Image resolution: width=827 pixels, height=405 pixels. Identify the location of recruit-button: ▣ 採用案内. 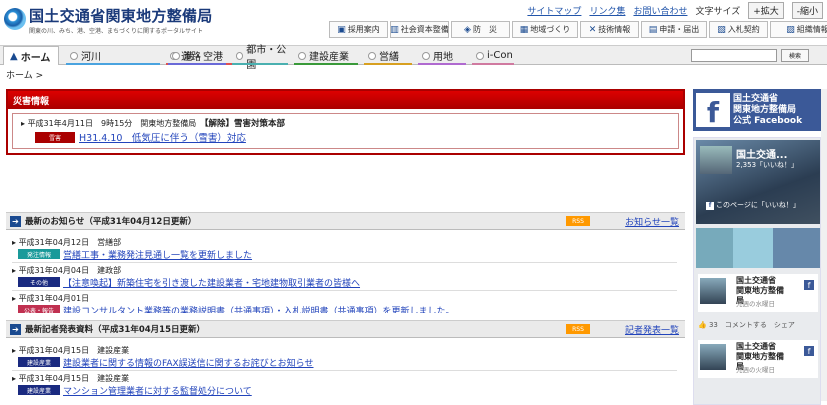
(358, 29).